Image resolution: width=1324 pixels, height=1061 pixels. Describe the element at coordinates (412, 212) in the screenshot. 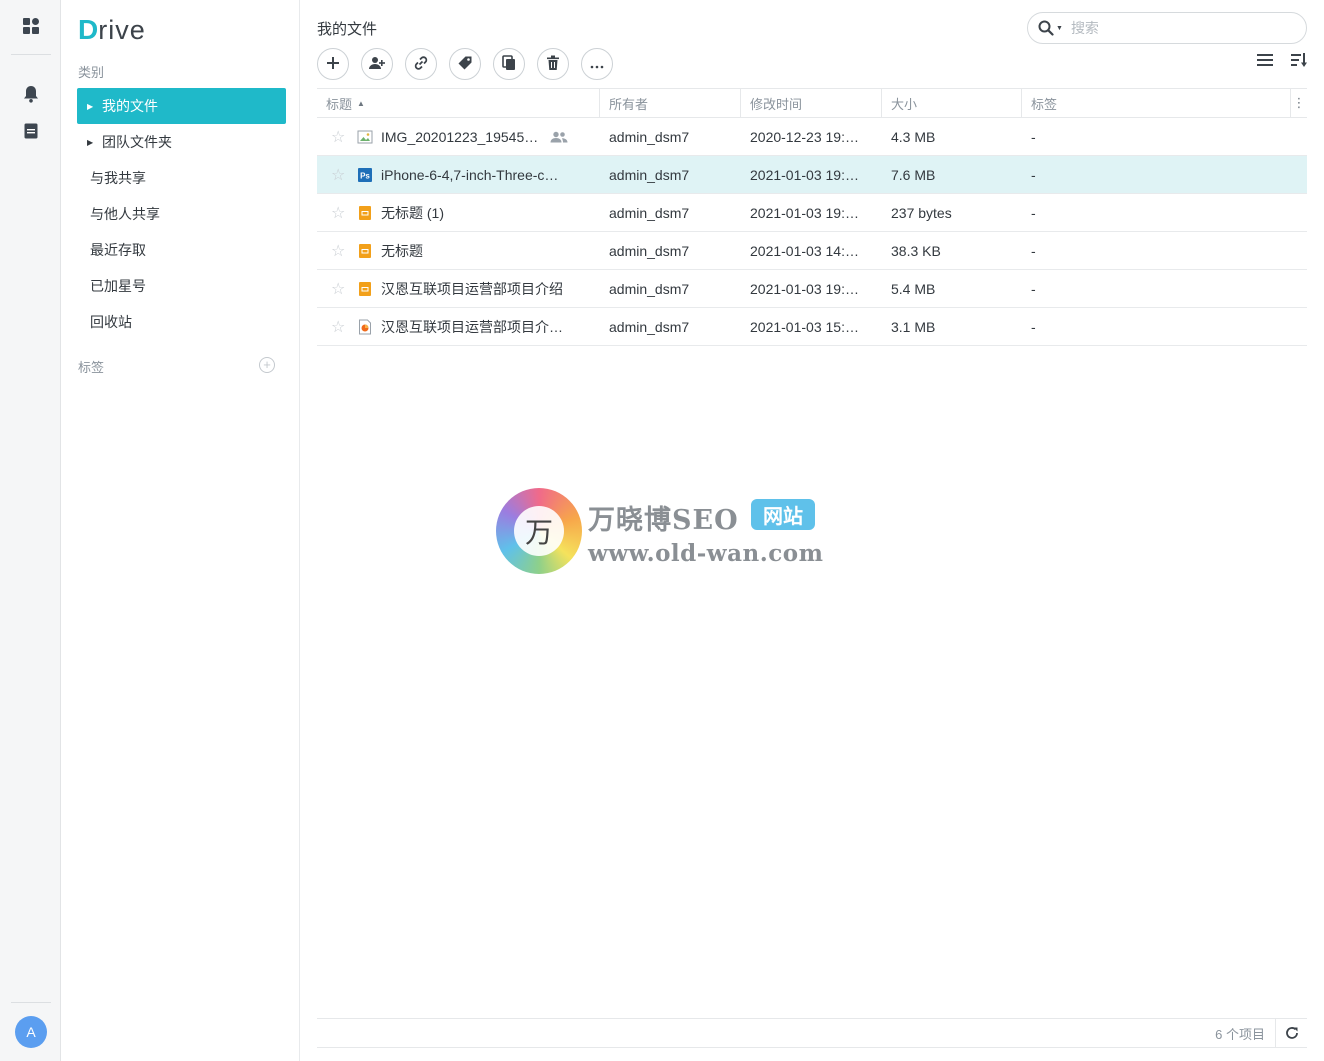

I see `file-name: 无标题 (1)` at that location.